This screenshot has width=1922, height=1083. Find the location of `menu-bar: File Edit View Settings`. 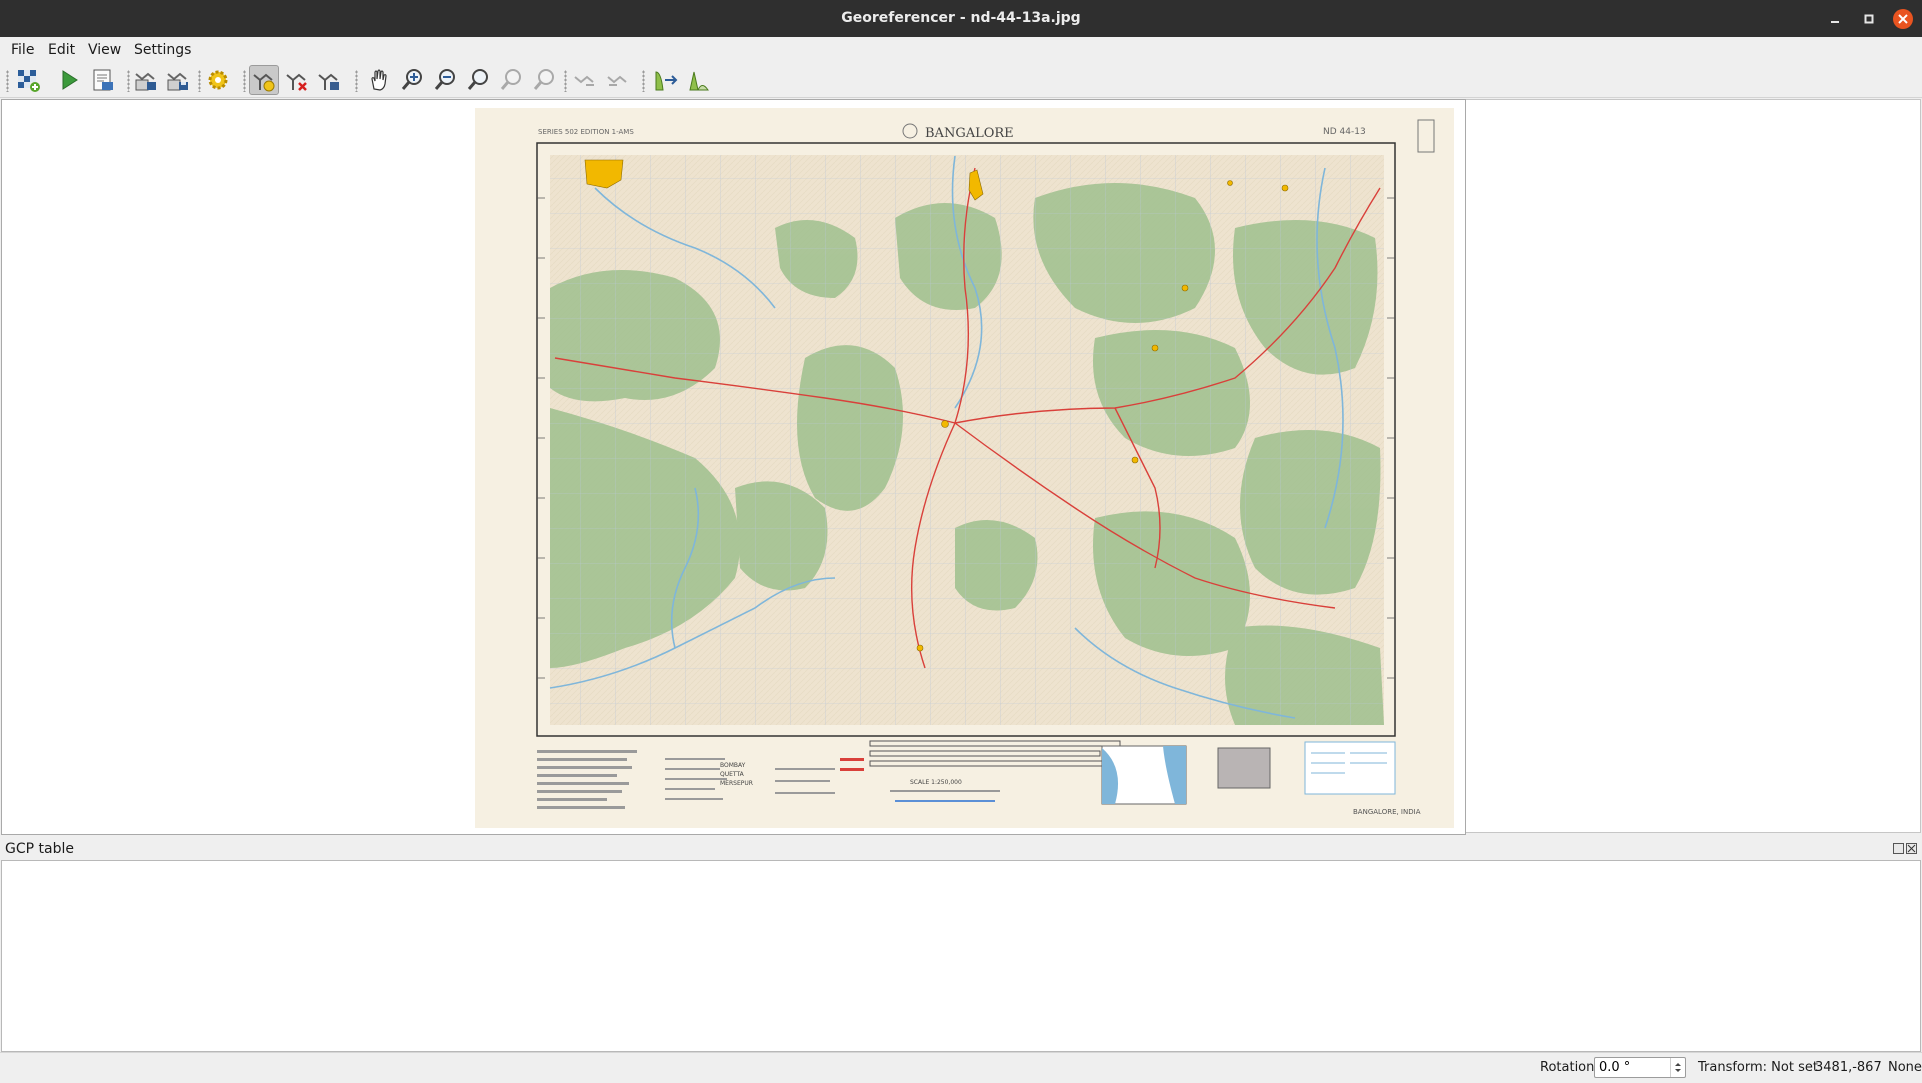

menu-bar: File Edit View Settings is located at coordinates (961, 50).